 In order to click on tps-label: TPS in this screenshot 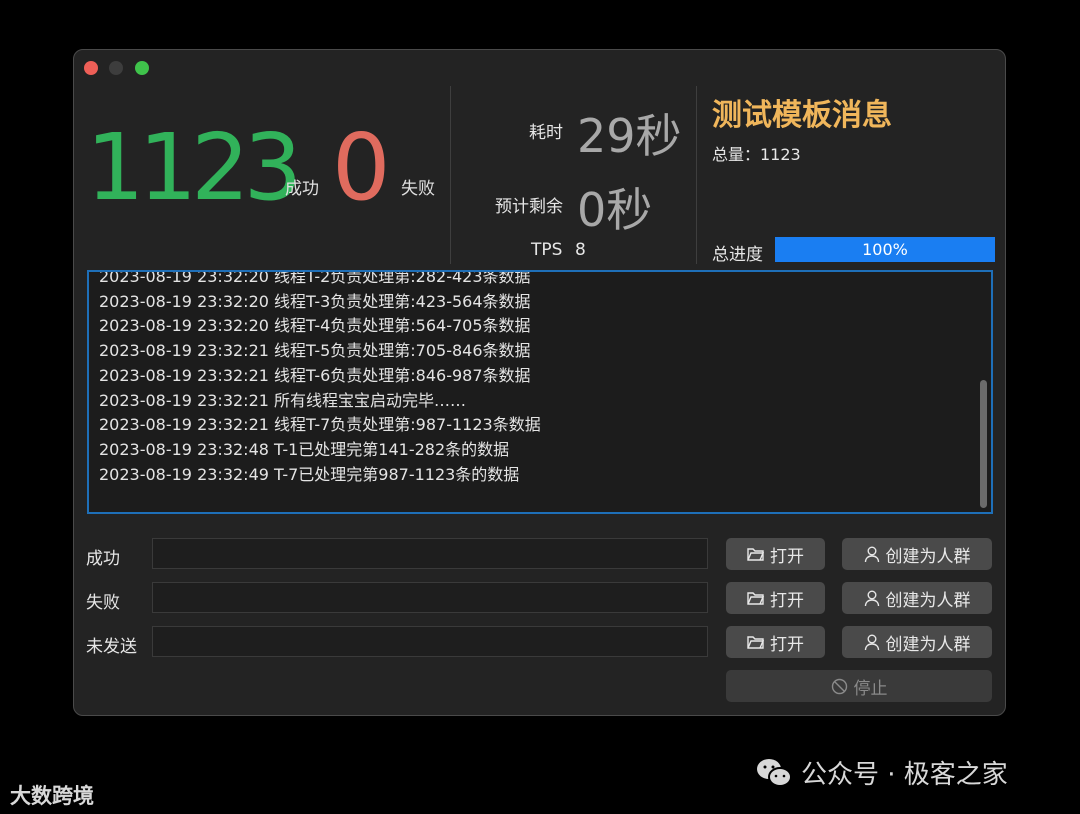, I will do `click(547, 250)`.